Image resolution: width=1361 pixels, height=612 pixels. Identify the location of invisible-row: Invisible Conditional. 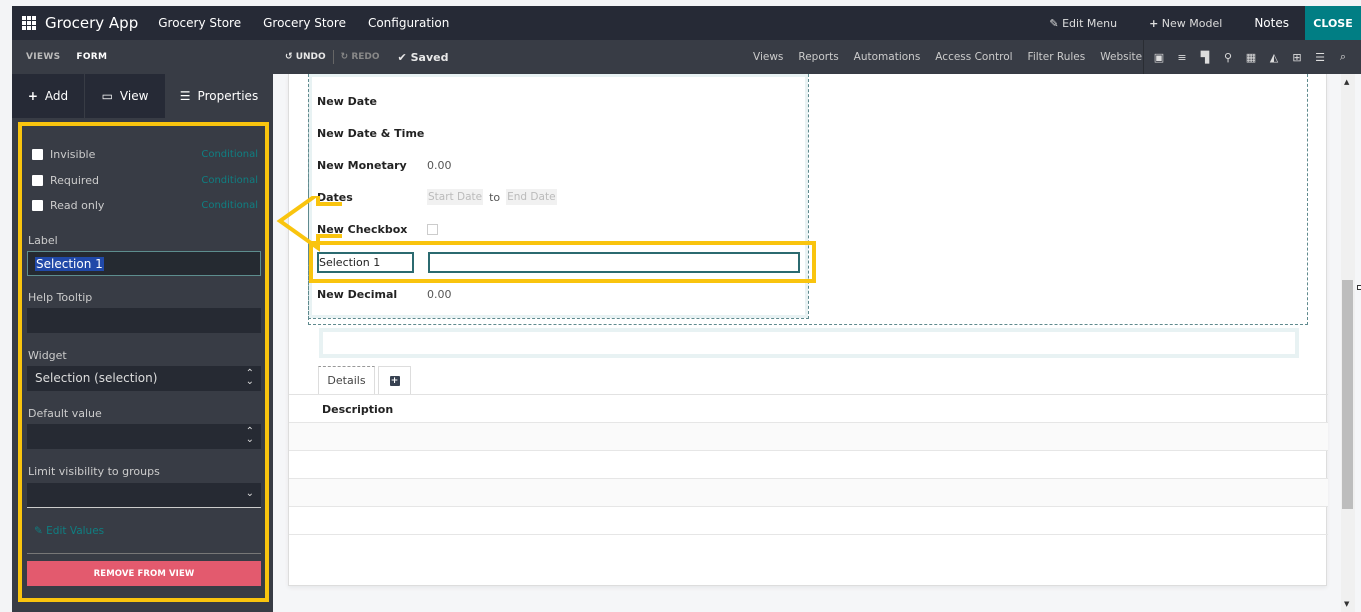
(145, 154).